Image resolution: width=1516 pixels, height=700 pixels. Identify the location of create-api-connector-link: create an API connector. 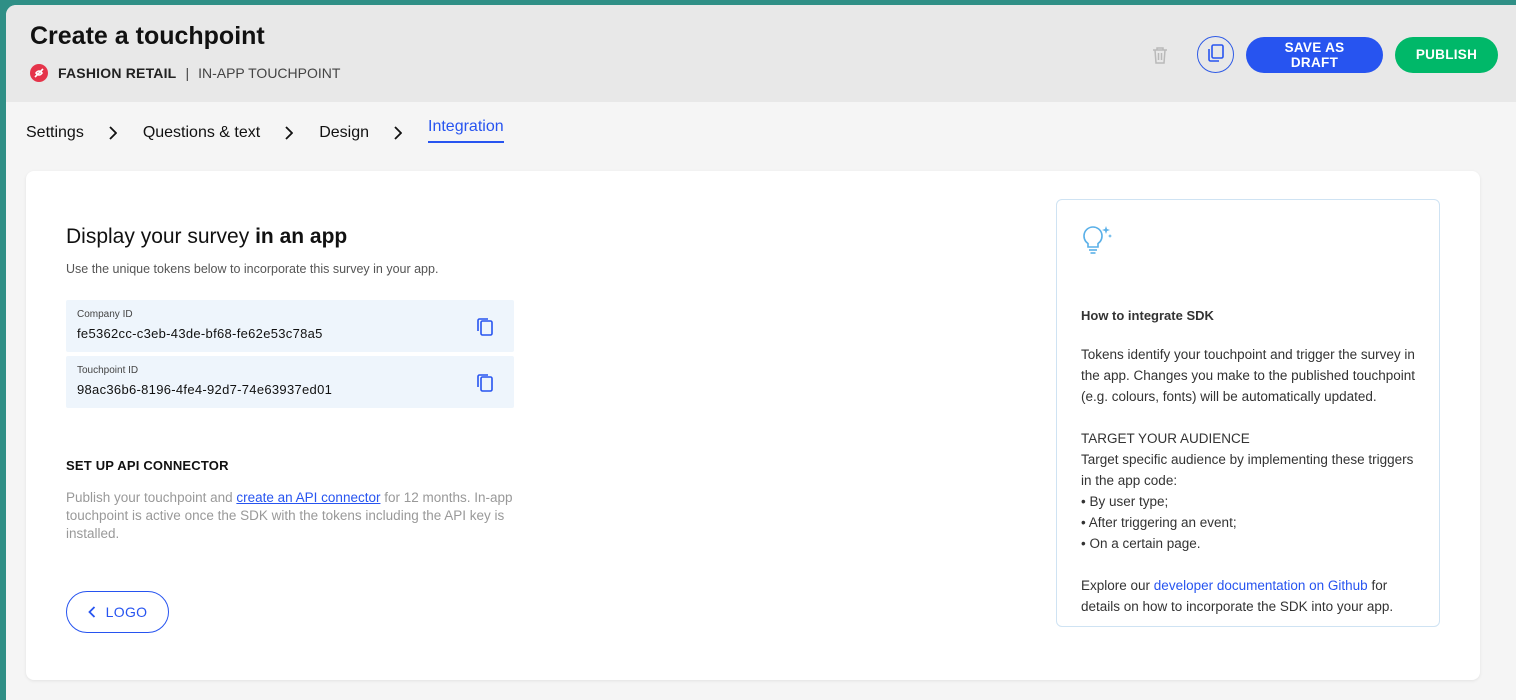
(308, 497).